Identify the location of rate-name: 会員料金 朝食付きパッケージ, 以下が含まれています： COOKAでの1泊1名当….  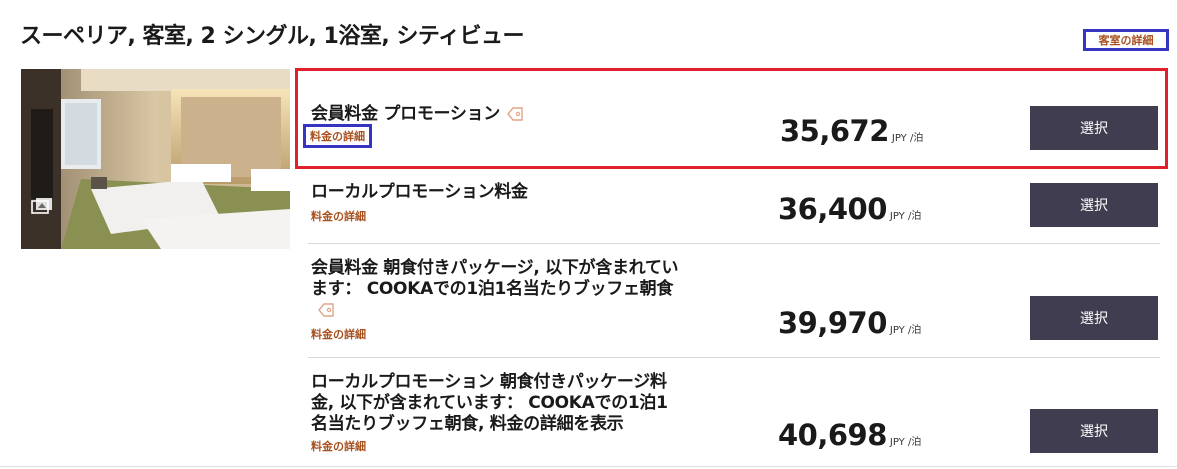
(501, 289).